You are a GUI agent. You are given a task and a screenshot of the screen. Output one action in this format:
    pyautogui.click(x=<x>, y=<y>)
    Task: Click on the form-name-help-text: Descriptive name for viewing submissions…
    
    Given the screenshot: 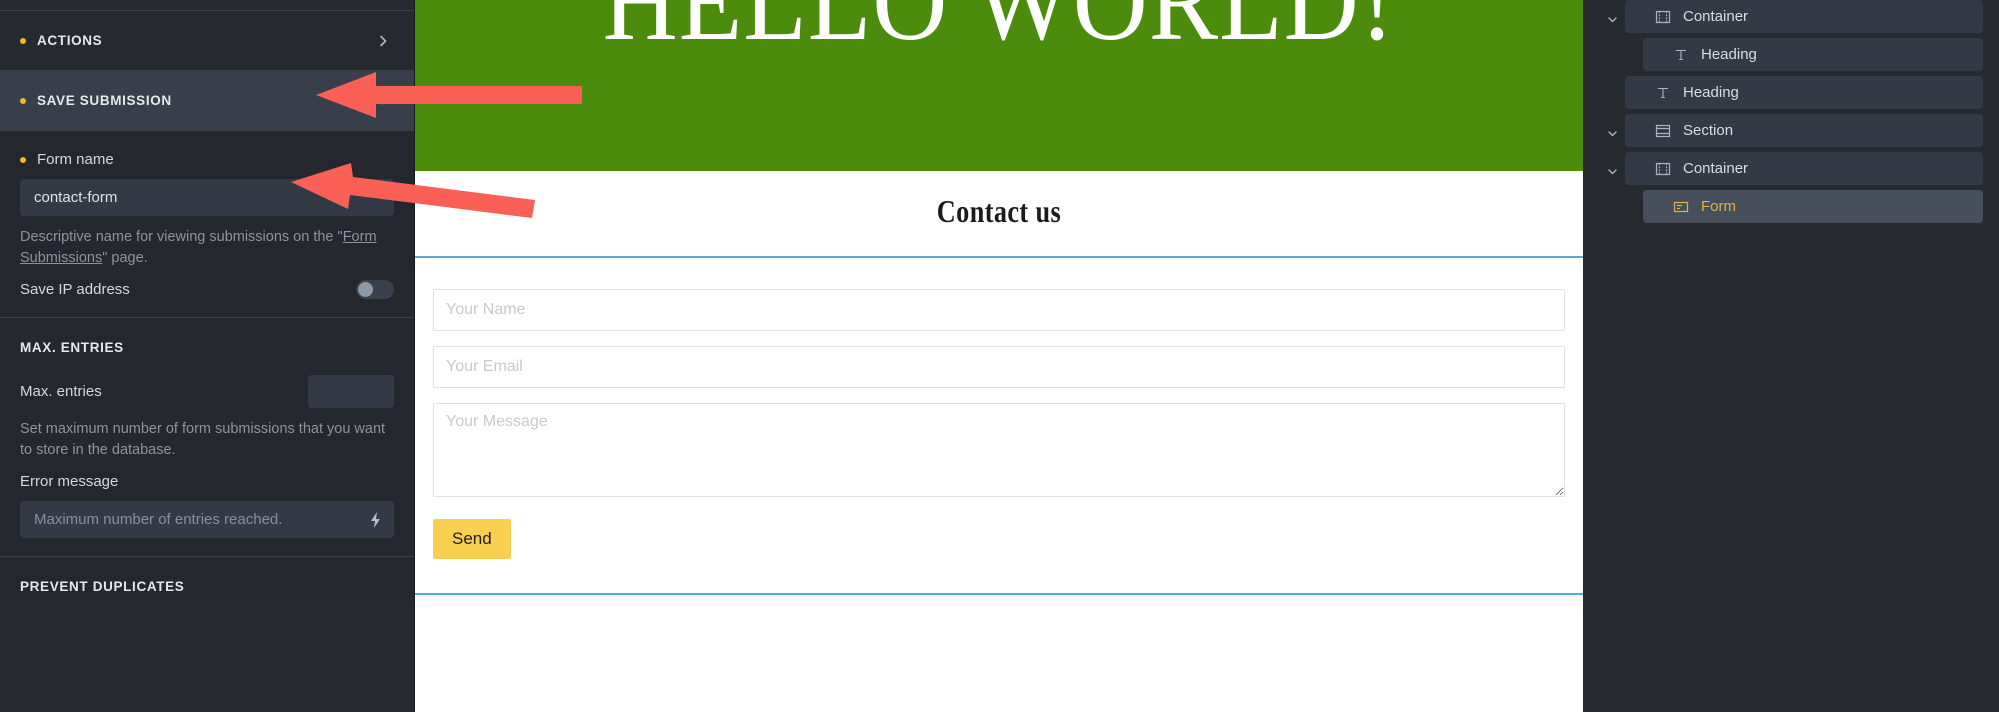 What is the action you would take?
    pyautogui.click(x=207, y=247)
    